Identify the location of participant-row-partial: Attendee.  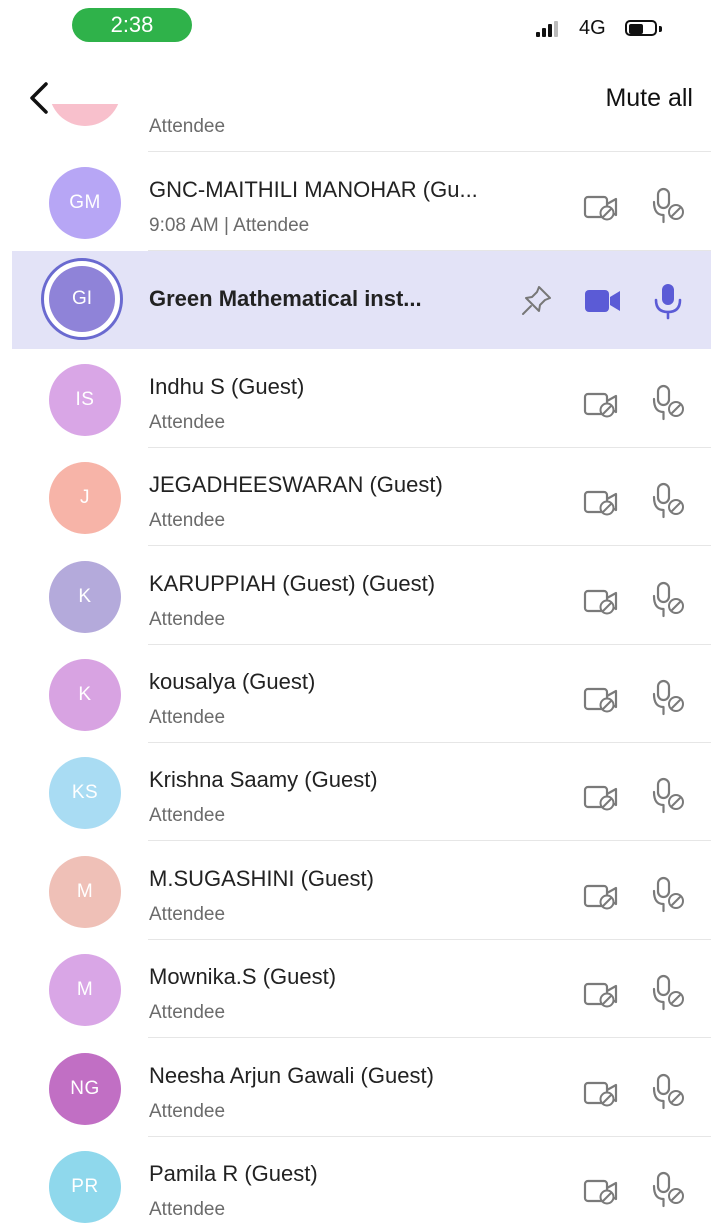
(355, 128).